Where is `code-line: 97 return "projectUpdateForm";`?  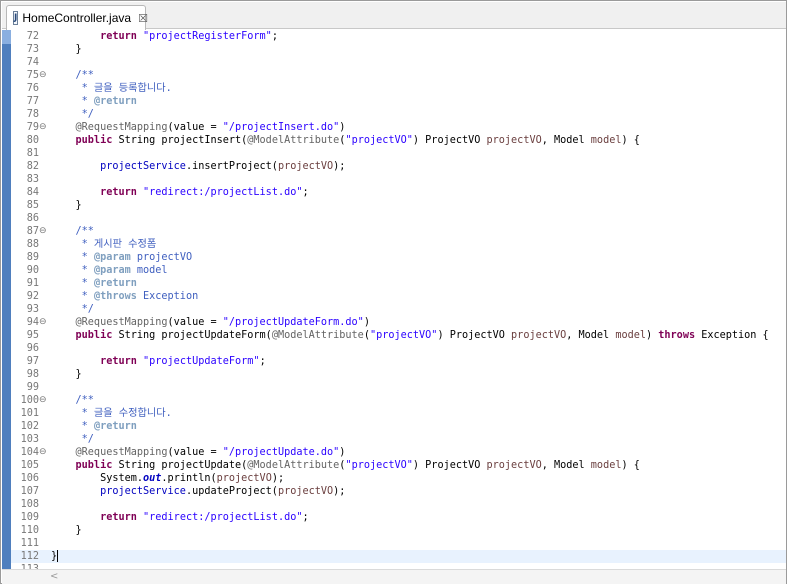
code-line: 97 return "projectUpdateForm"; is located at coordinates (398, 361).